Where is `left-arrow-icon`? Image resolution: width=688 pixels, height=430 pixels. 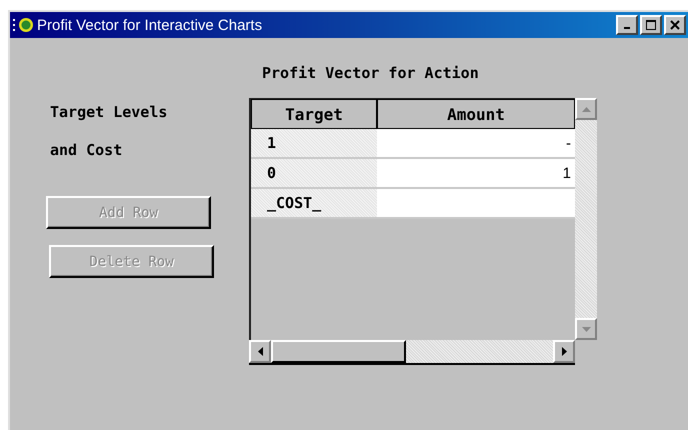 left-arrow-icon is located at coordinates (260, 351).